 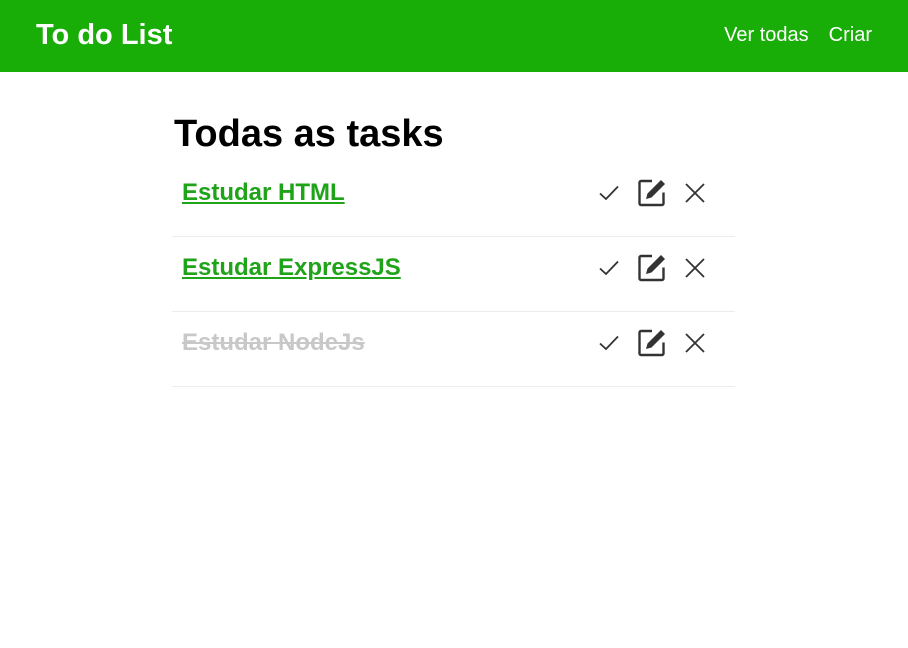 I want to click on nav-links: Ver todas Criar, so click(x=798, y=35).